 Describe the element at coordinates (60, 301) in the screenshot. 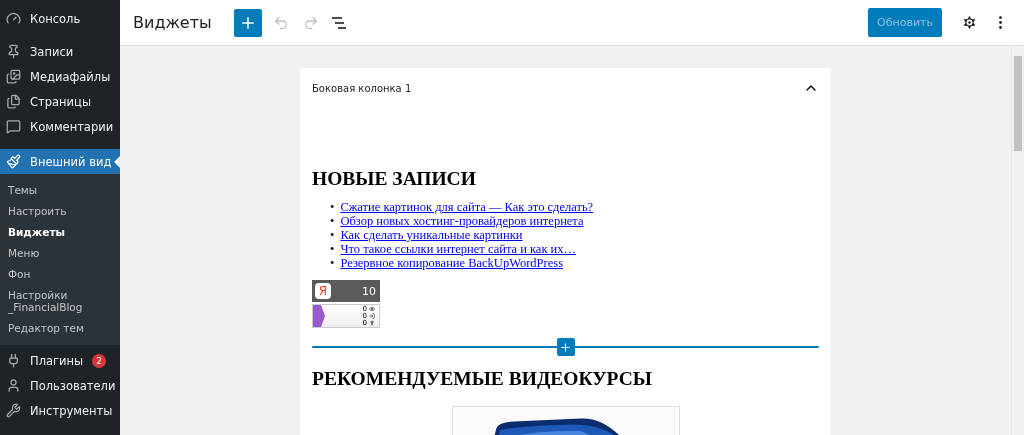

I see `submenu-item: Настройки _FinancialBlog` at that location.